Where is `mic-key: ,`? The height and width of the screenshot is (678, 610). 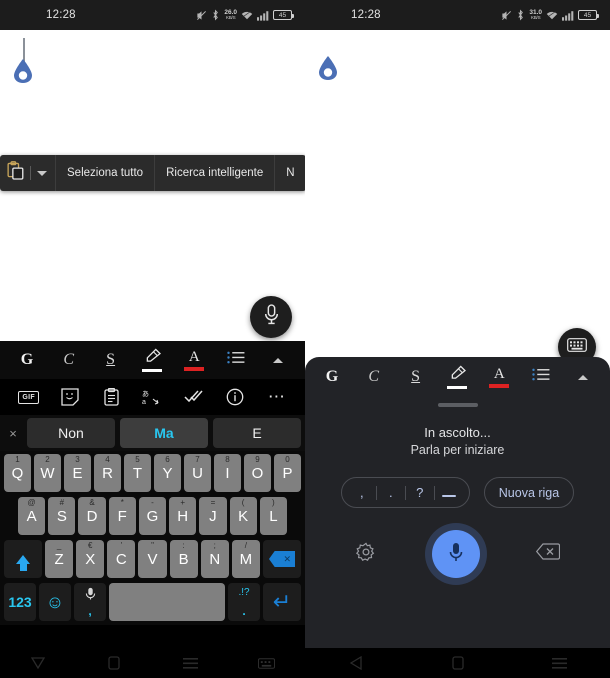 mic-key: , is located at coordinates (90, 602).